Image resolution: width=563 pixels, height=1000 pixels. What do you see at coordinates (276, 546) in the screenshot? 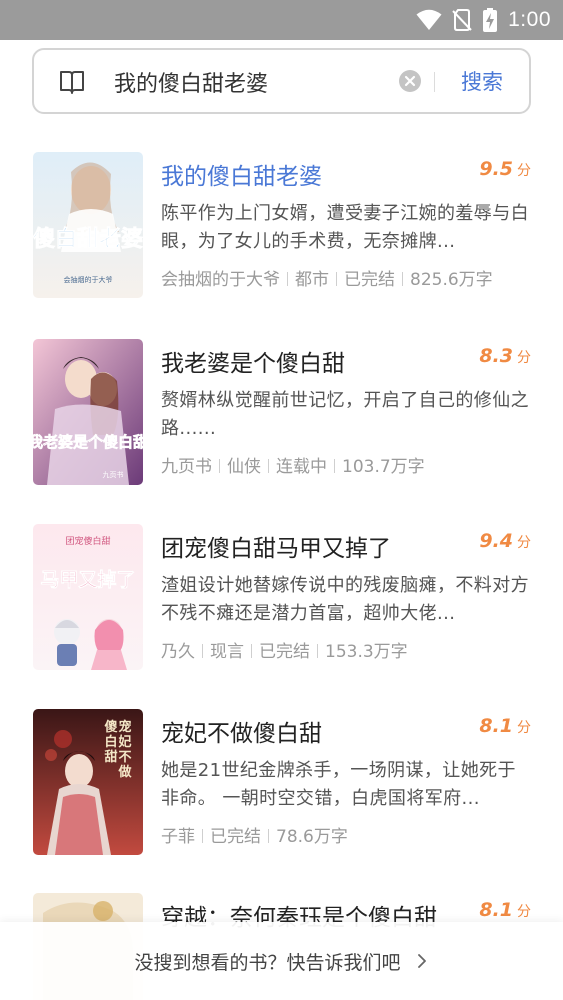
I see `book-title: 团宠傻白甜马甲又掉了` at bounding box center [276, 546].